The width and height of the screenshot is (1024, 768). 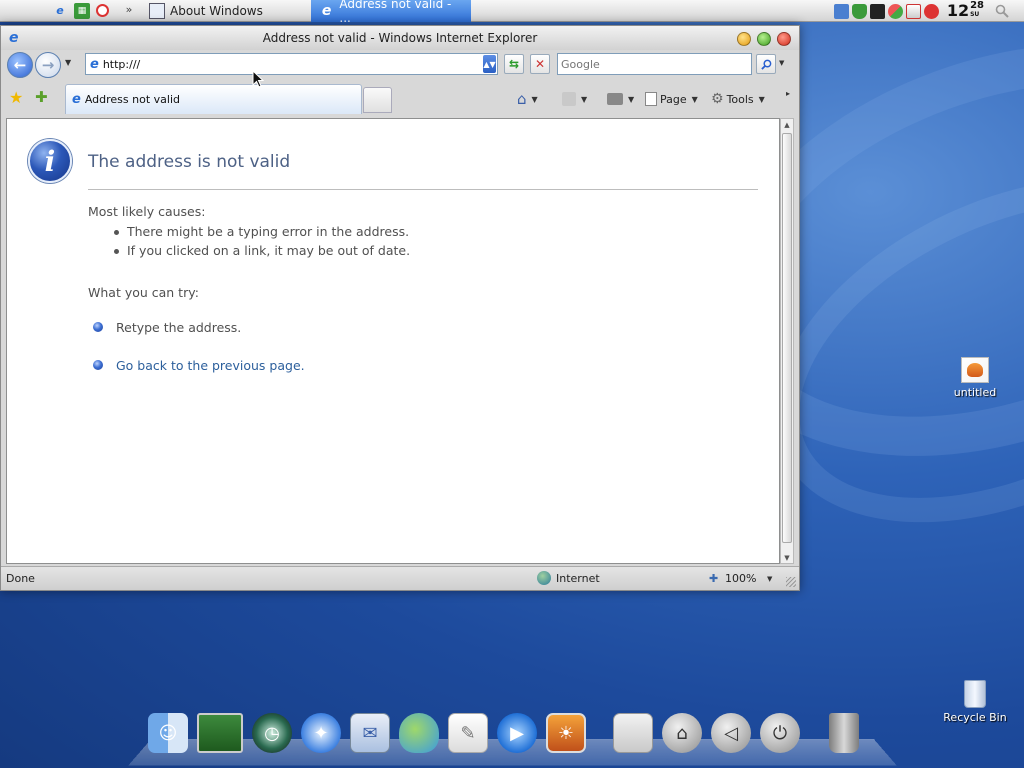 What do you see at coordinates (931, 11) in the screenshot?
I see `antivirus-icon` at bounding box center [931, 11].